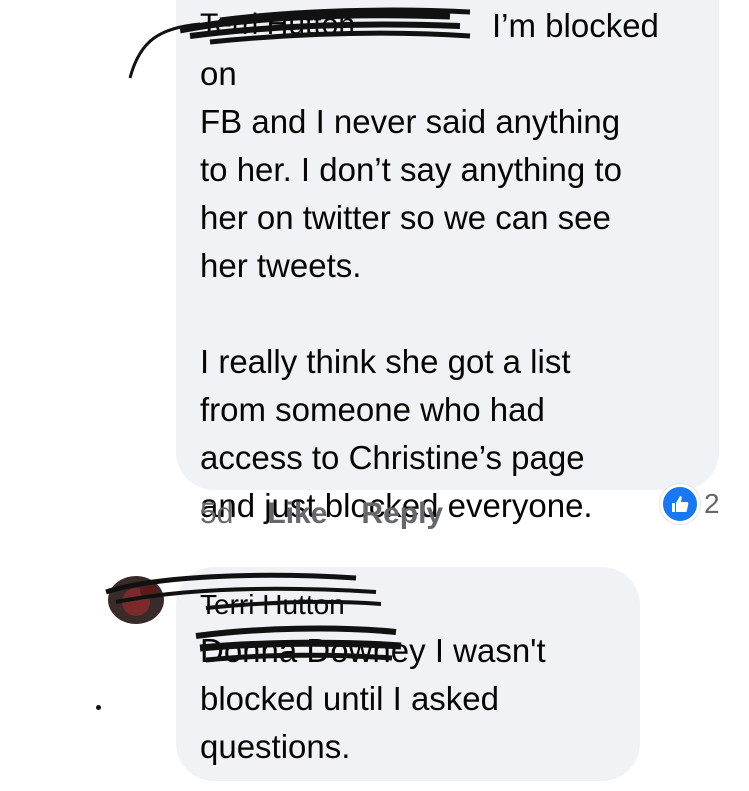  I want to click on comment-actions: 5d Like Reply, so click(321, 514).